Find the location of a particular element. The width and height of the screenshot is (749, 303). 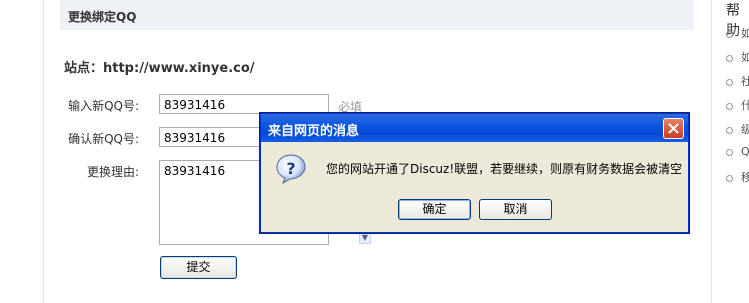

ok-button: 确定 is located at coordinates (434, 209).